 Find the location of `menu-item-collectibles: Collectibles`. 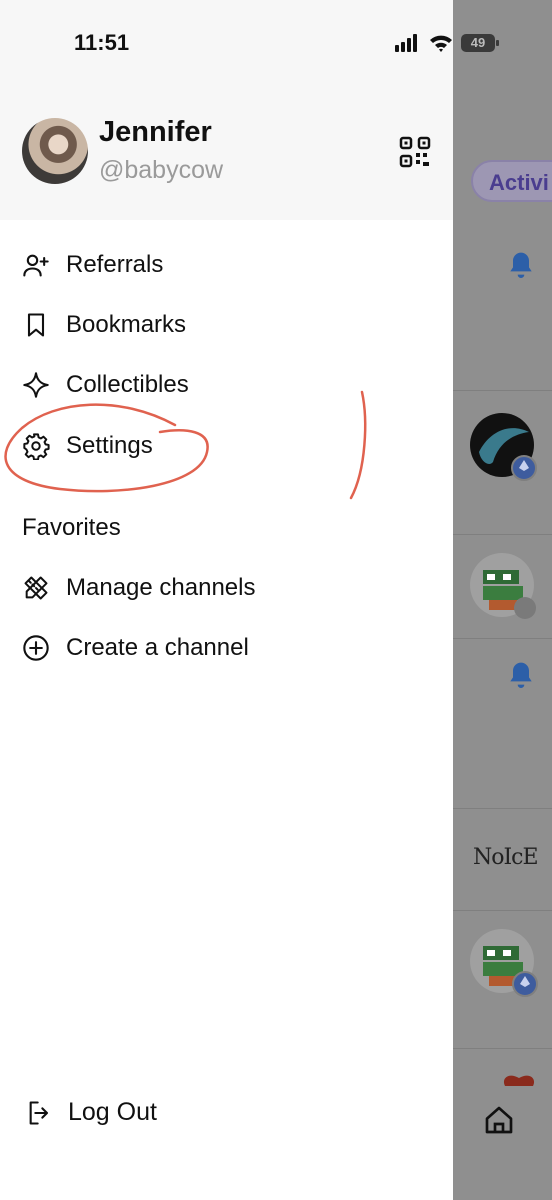

menu-item-collectibles: Collectibles is located at coordinates (105, 385).